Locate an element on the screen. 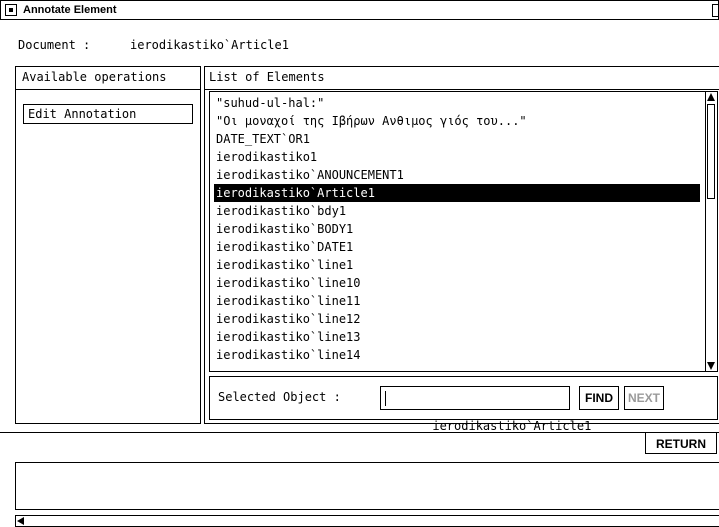 Image resolution: width=719 pixels, height=527 pixels. list-item: ierodikastiko`line1 is located at coordinates (457, 265).